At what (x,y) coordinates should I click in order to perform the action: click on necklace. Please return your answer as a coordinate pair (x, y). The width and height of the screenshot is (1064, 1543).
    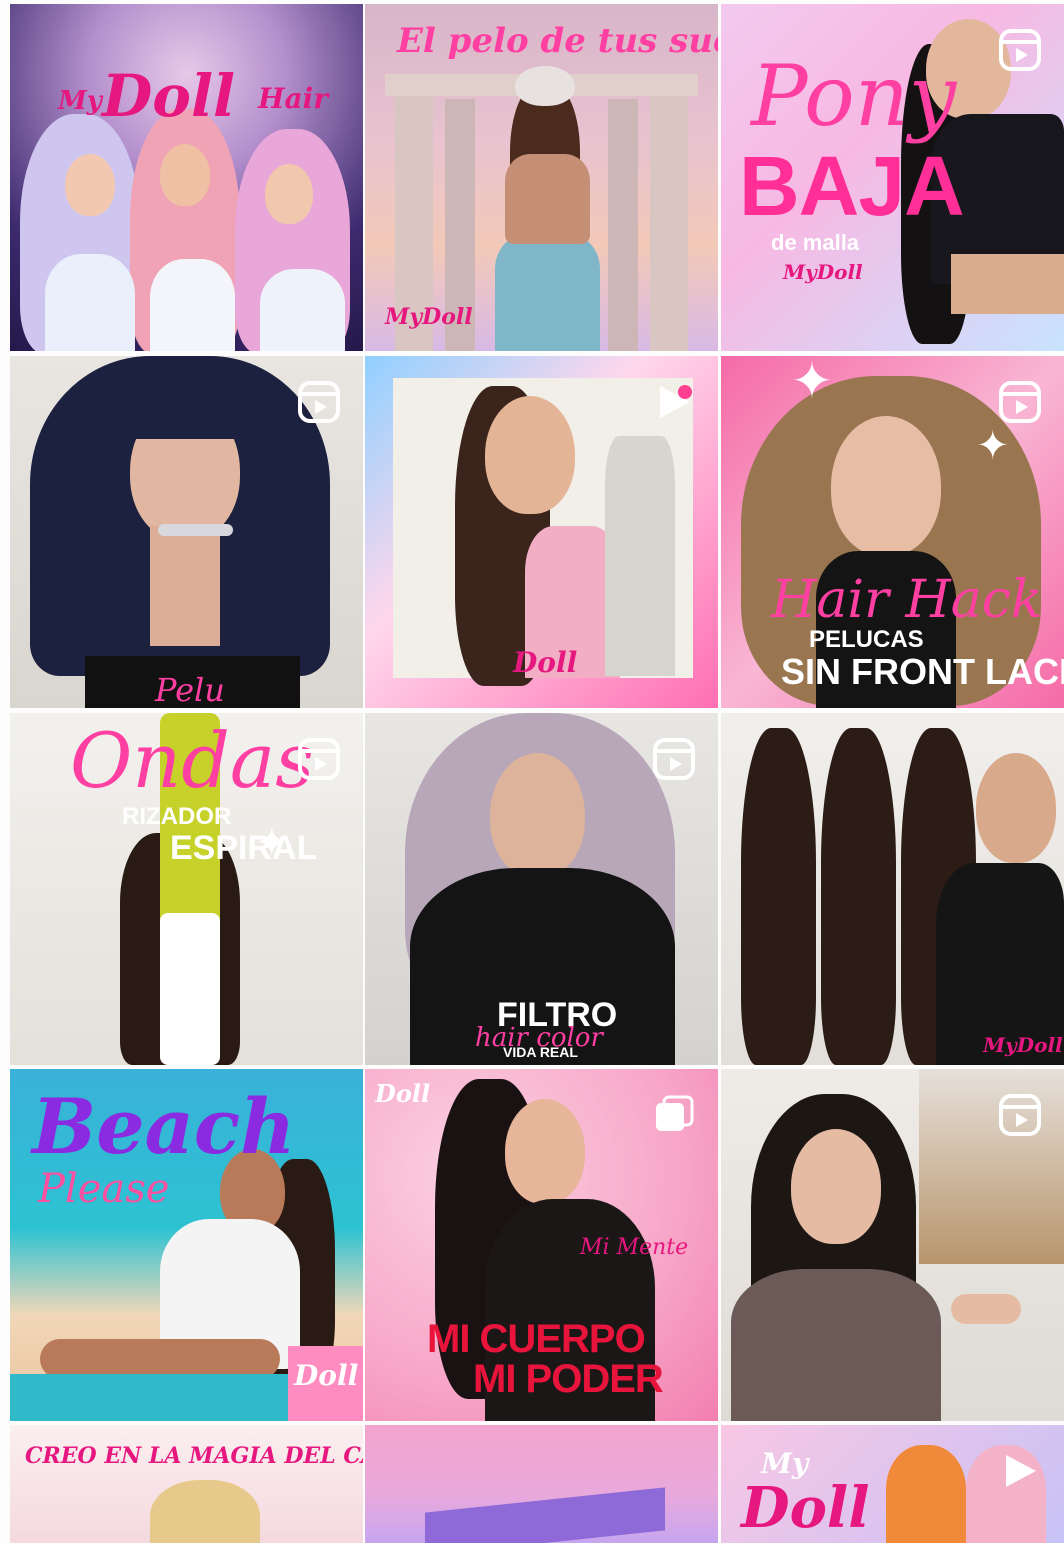
    Looking at the image, I should click on (195, 530).